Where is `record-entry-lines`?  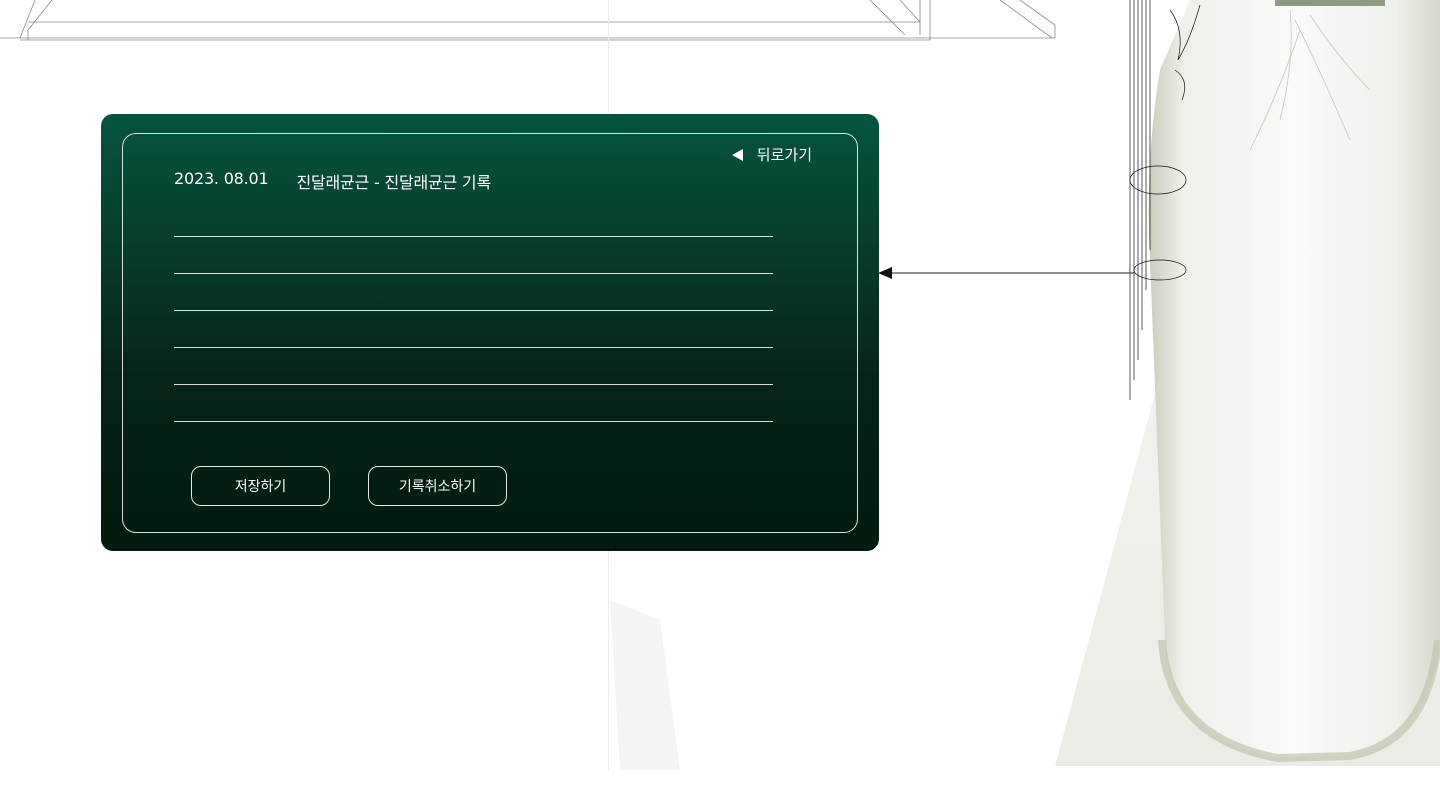
record-entry-lines is located at coordinates (473, 329).